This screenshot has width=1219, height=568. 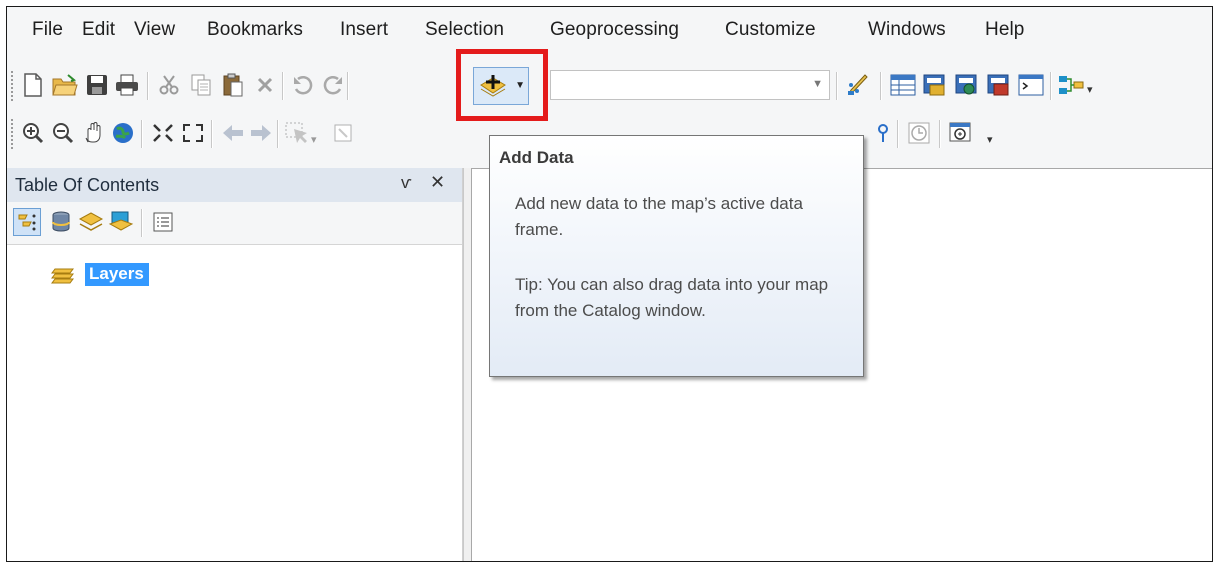 I want to click on menu-selection: Selection, so click(x=464, y=30).